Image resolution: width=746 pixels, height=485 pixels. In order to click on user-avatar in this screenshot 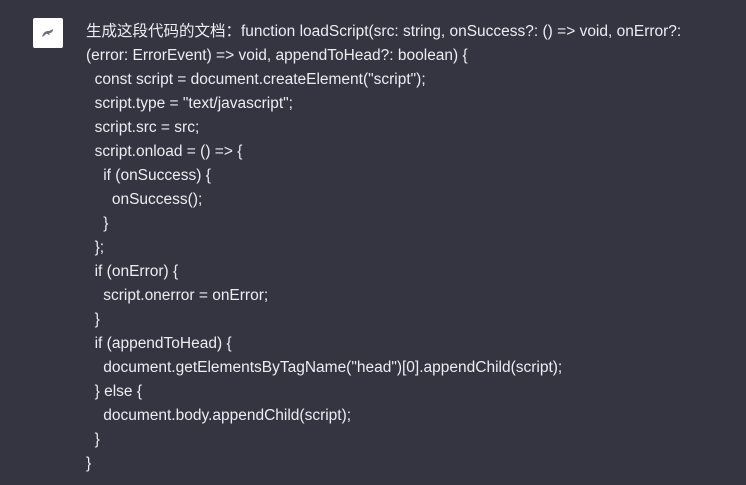, I will do `click(48, 33)`.